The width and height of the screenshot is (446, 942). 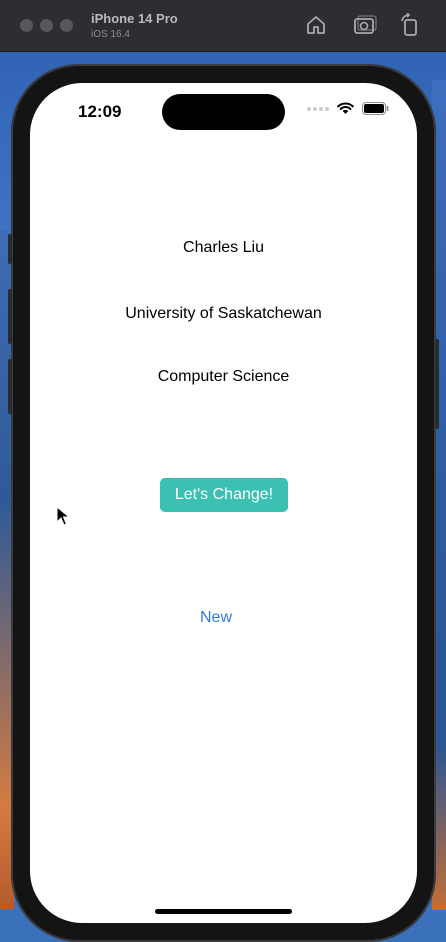 I want to click on volume-down-button, so click(x=10, y=386).